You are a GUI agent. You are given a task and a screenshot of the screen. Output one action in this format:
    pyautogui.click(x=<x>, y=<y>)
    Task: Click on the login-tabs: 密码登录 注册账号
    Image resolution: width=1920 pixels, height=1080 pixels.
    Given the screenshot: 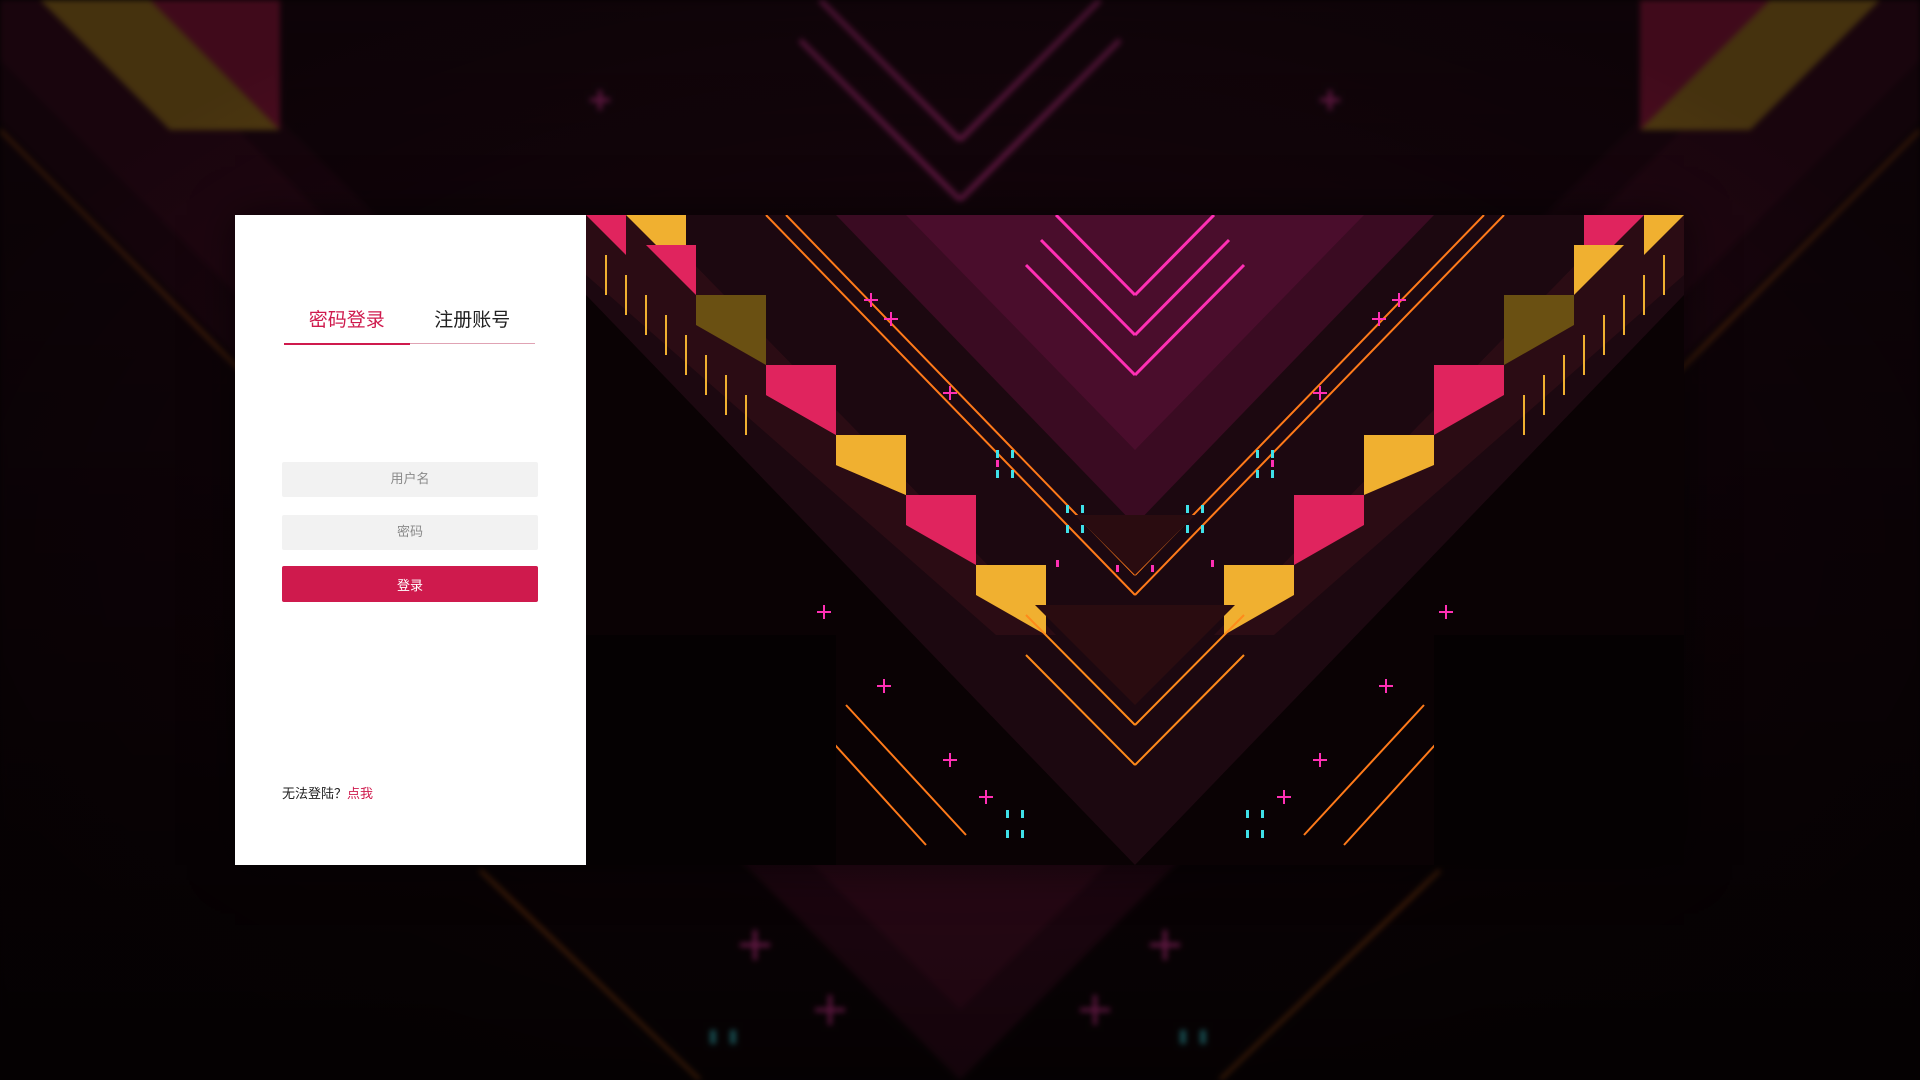 What is the action you would take?
    pyautogui.click(x=410, y=325)
    